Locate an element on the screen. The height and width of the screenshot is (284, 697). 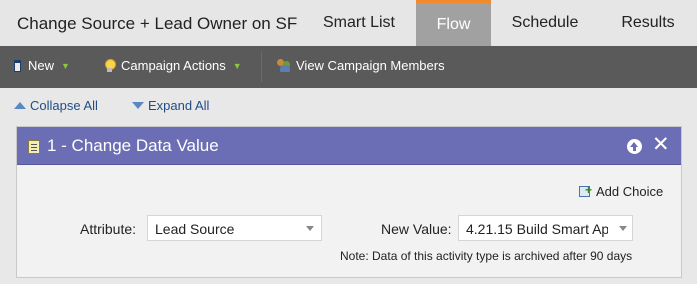
move-up-icon is located at coordinates (634, 146).